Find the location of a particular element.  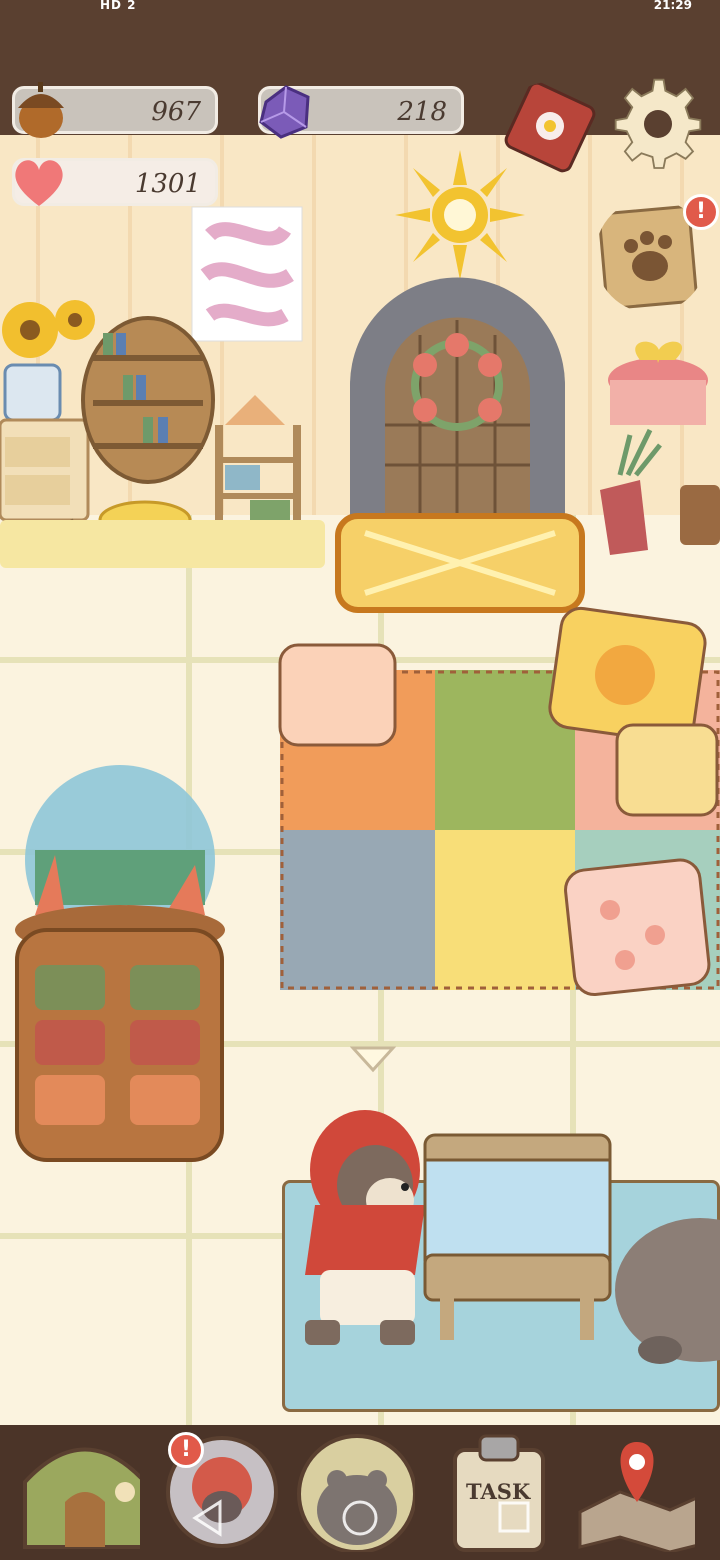

blue-bed is located at coordinates (520, 1237).